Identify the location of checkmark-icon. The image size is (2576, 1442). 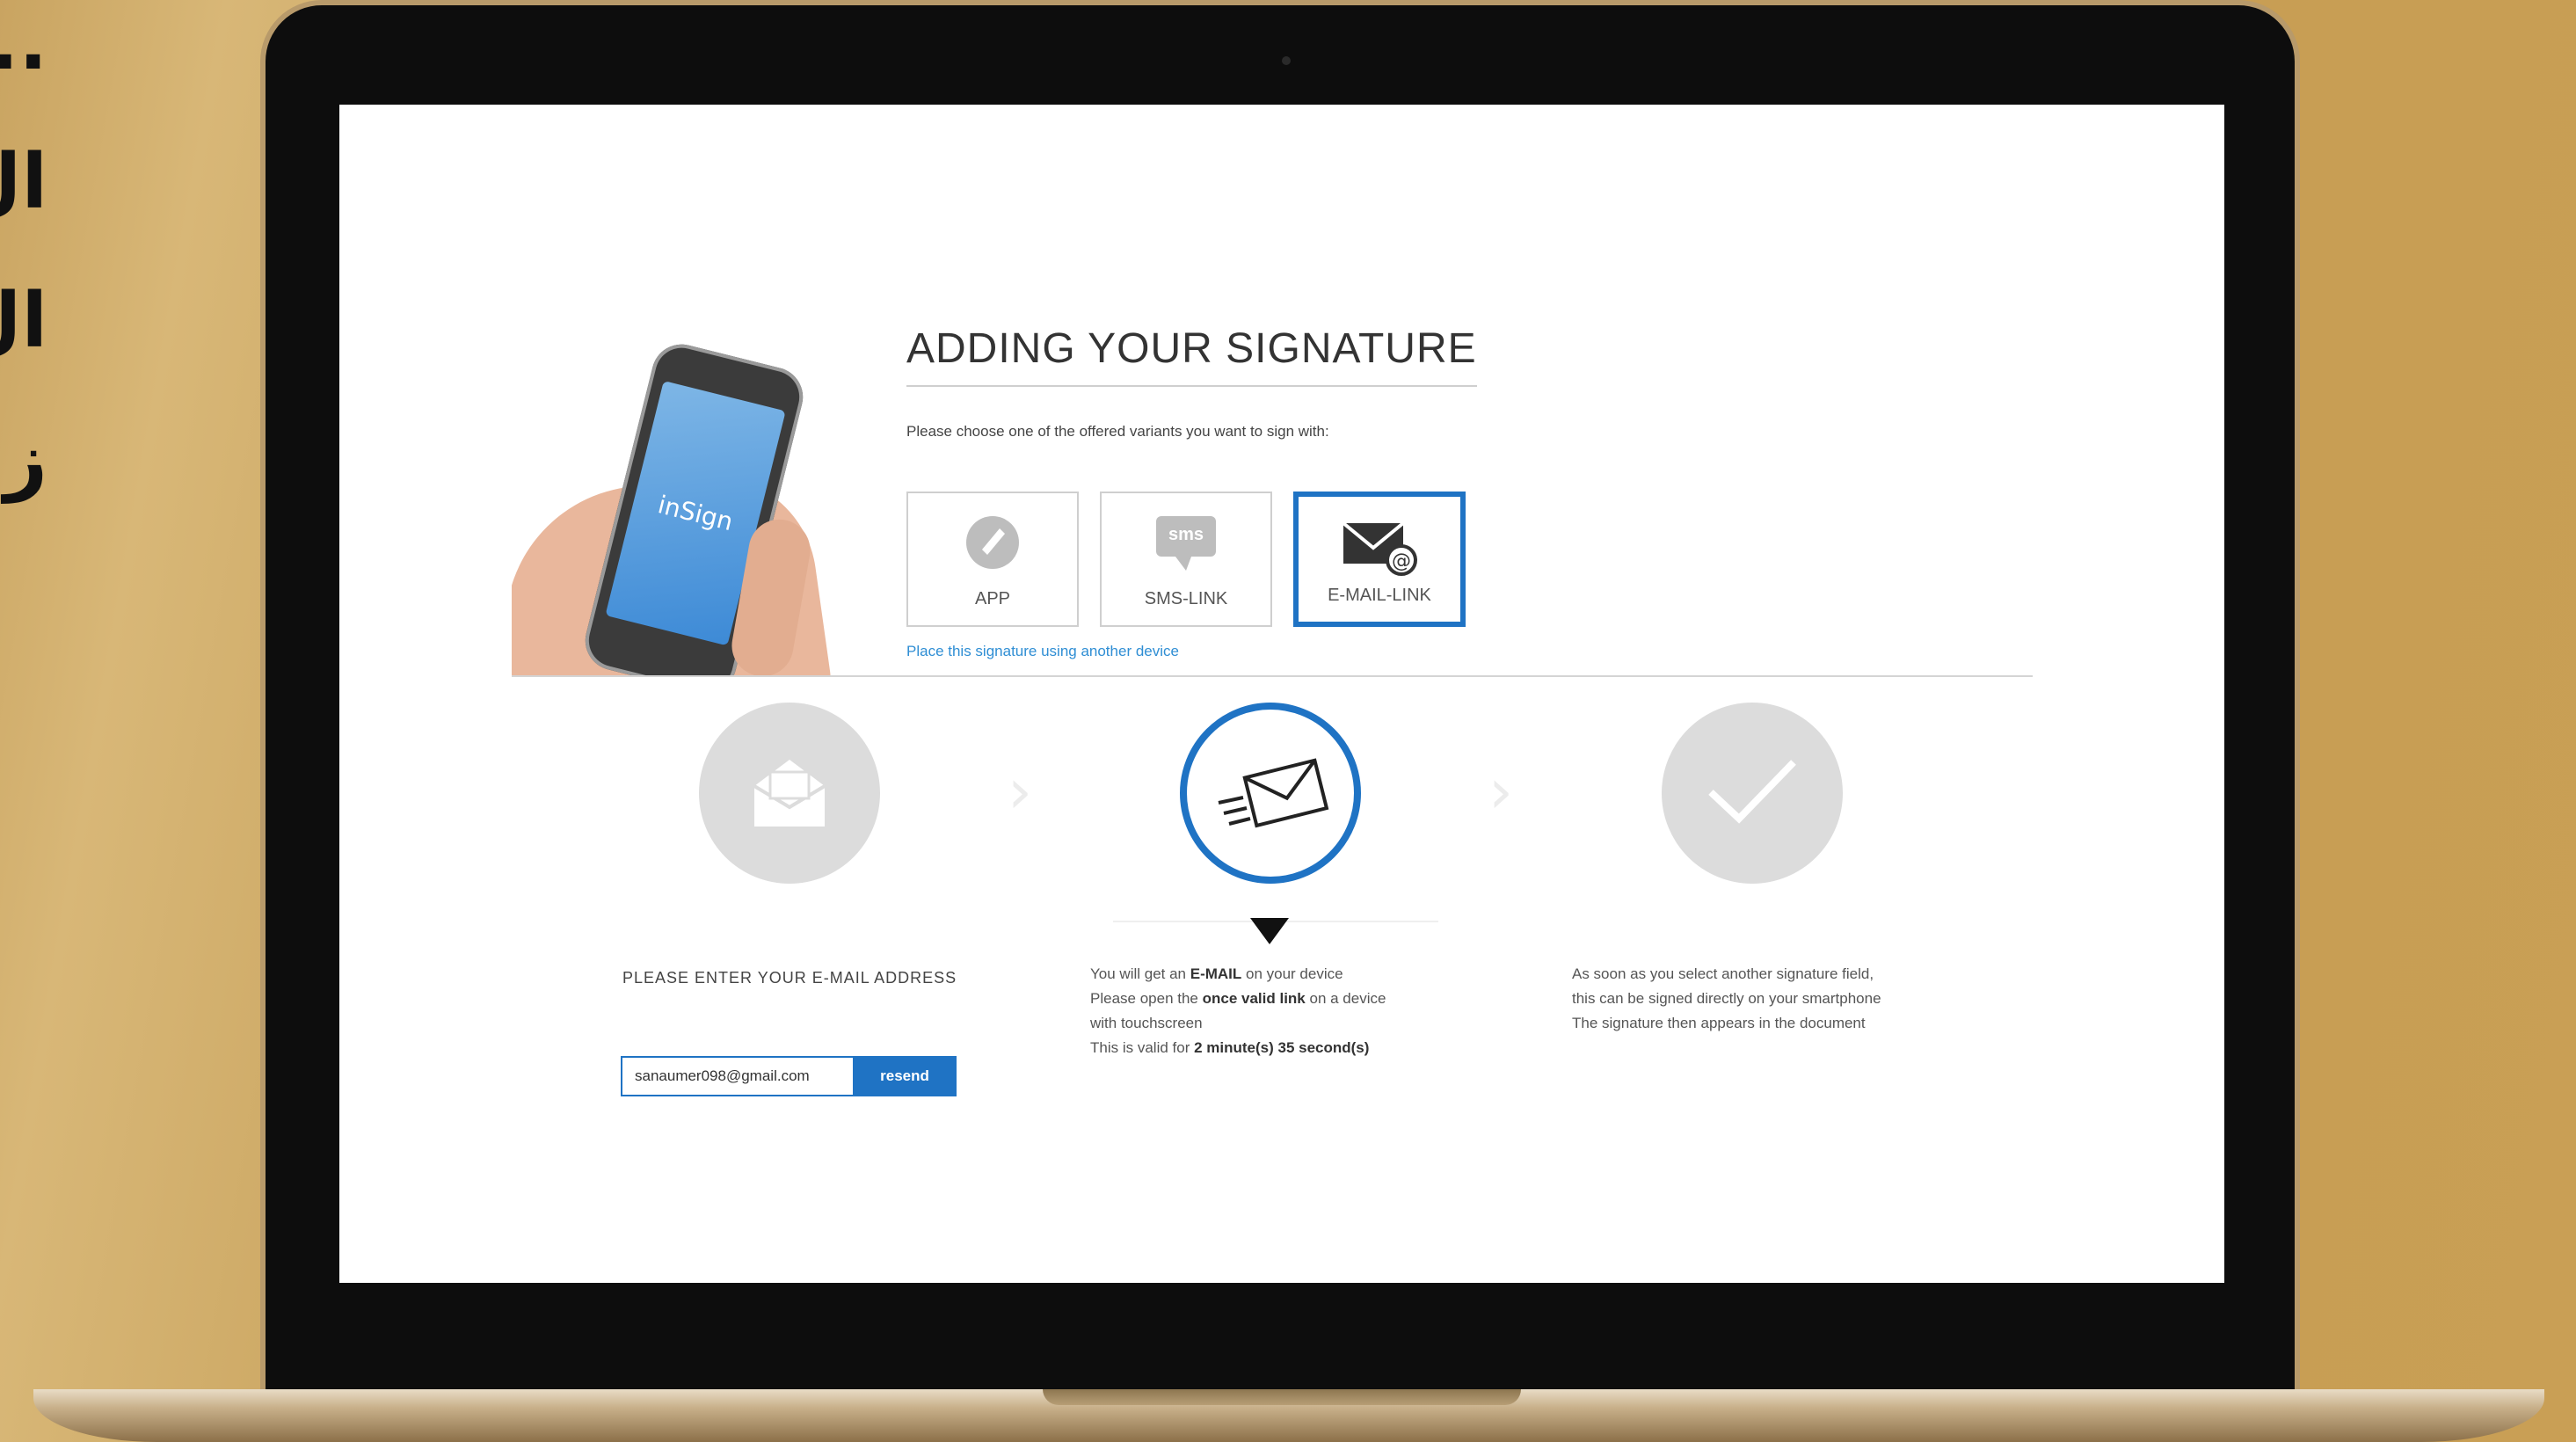
(1752, 792).